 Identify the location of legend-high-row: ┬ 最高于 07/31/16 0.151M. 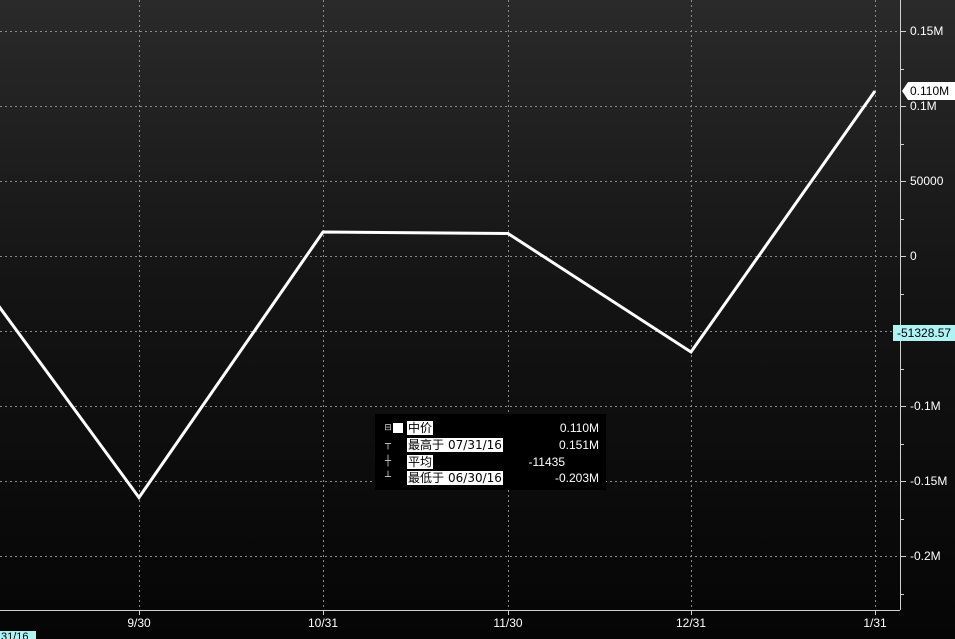
(490, 445).